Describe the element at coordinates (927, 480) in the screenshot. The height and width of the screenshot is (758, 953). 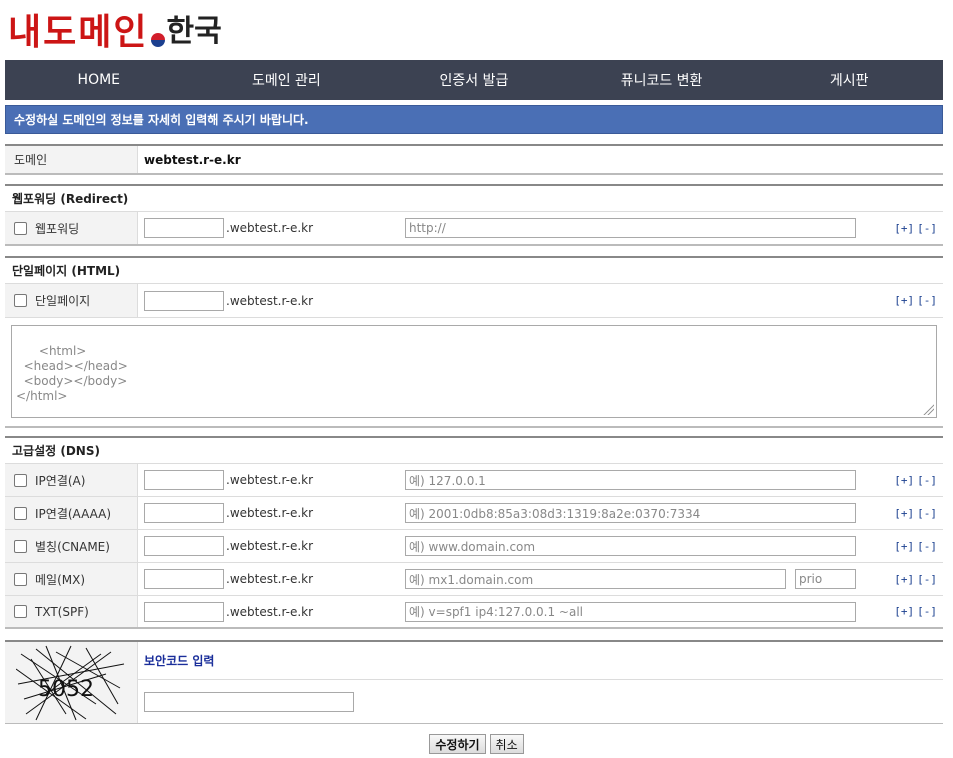
I see `dns-a-remove-button: [-]` at that location.